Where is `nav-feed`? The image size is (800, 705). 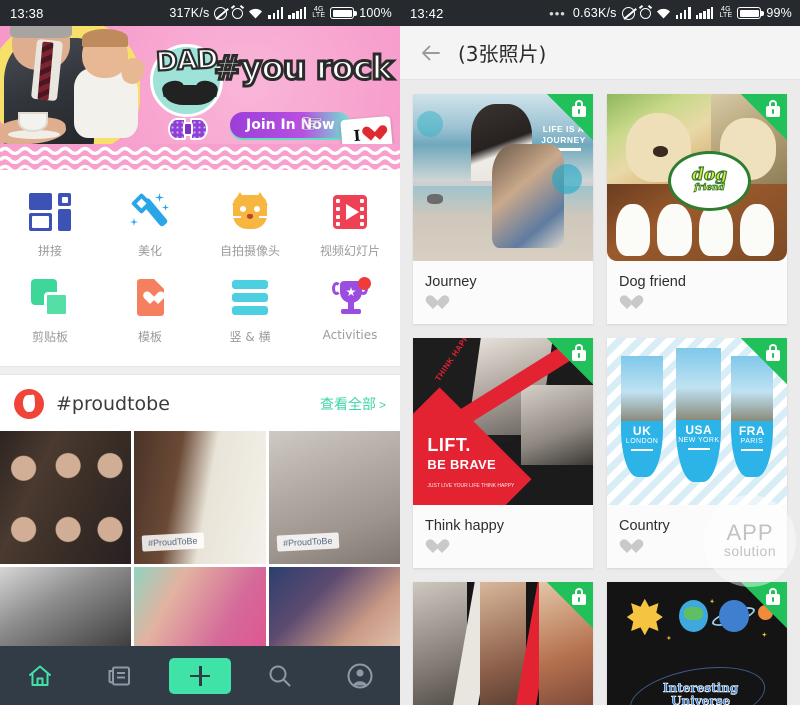 nav-feed is located at coordinates (120, 675).